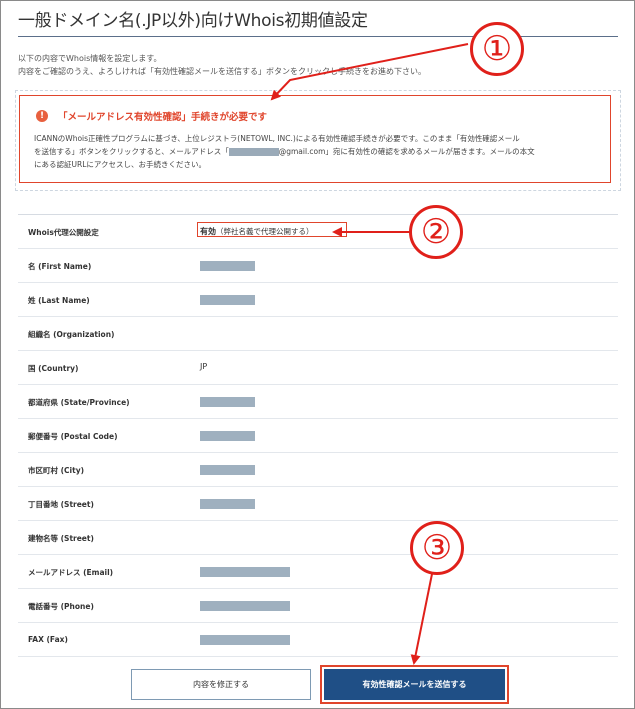 The width and height of the screenshot is (635, 709). I want to click on callout-marker-3: ③, so click(437, 548).